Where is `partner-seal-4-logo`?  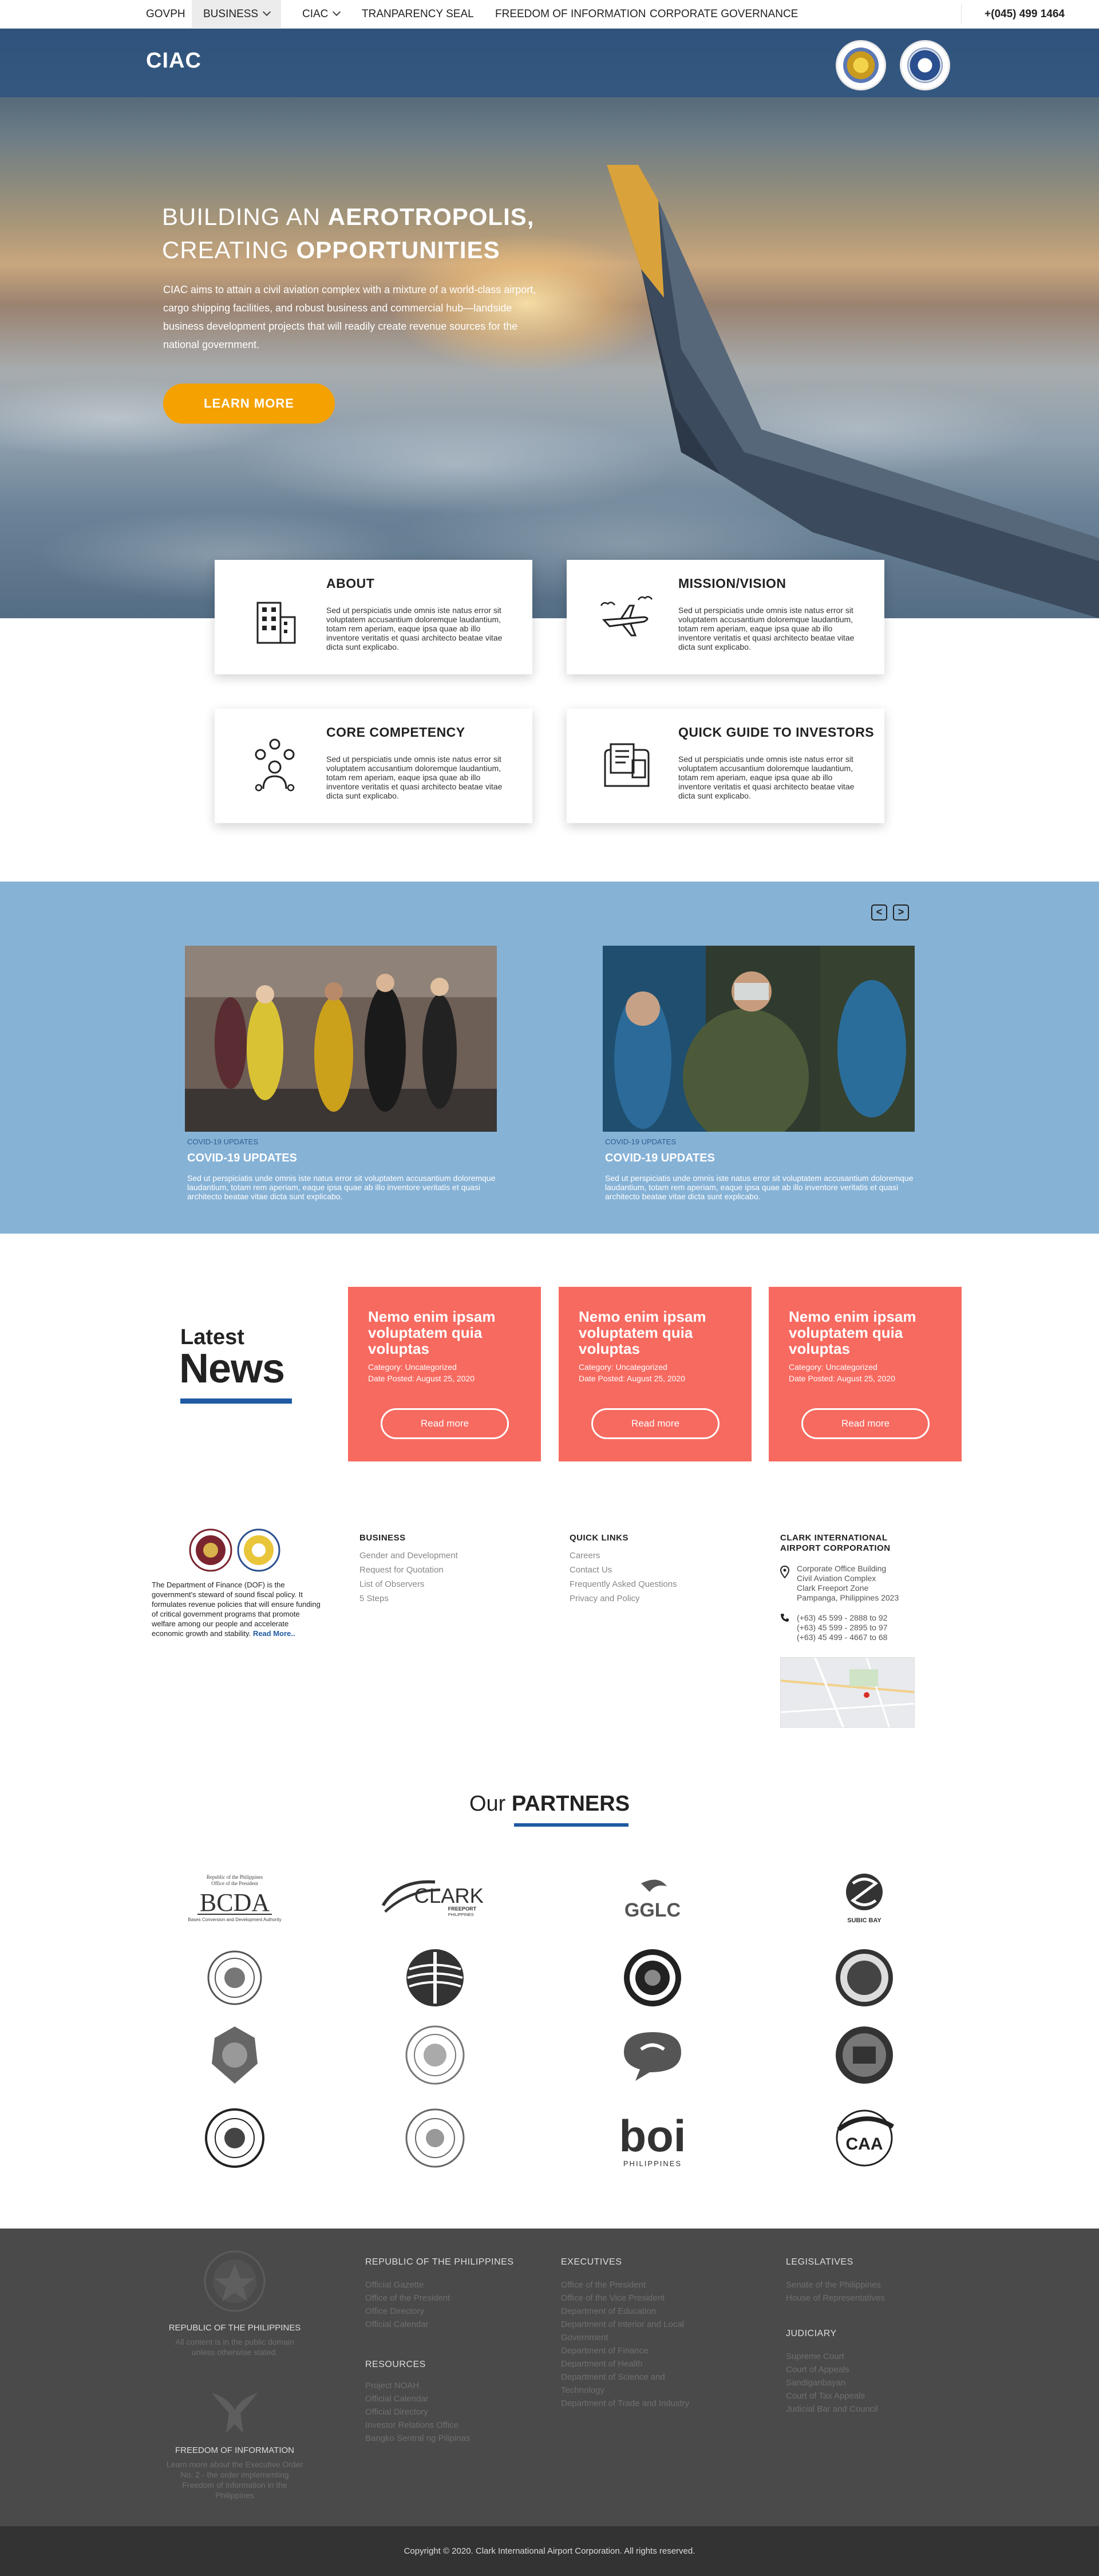
partner-seal-4-logo is located at coordinates (864, 1977).